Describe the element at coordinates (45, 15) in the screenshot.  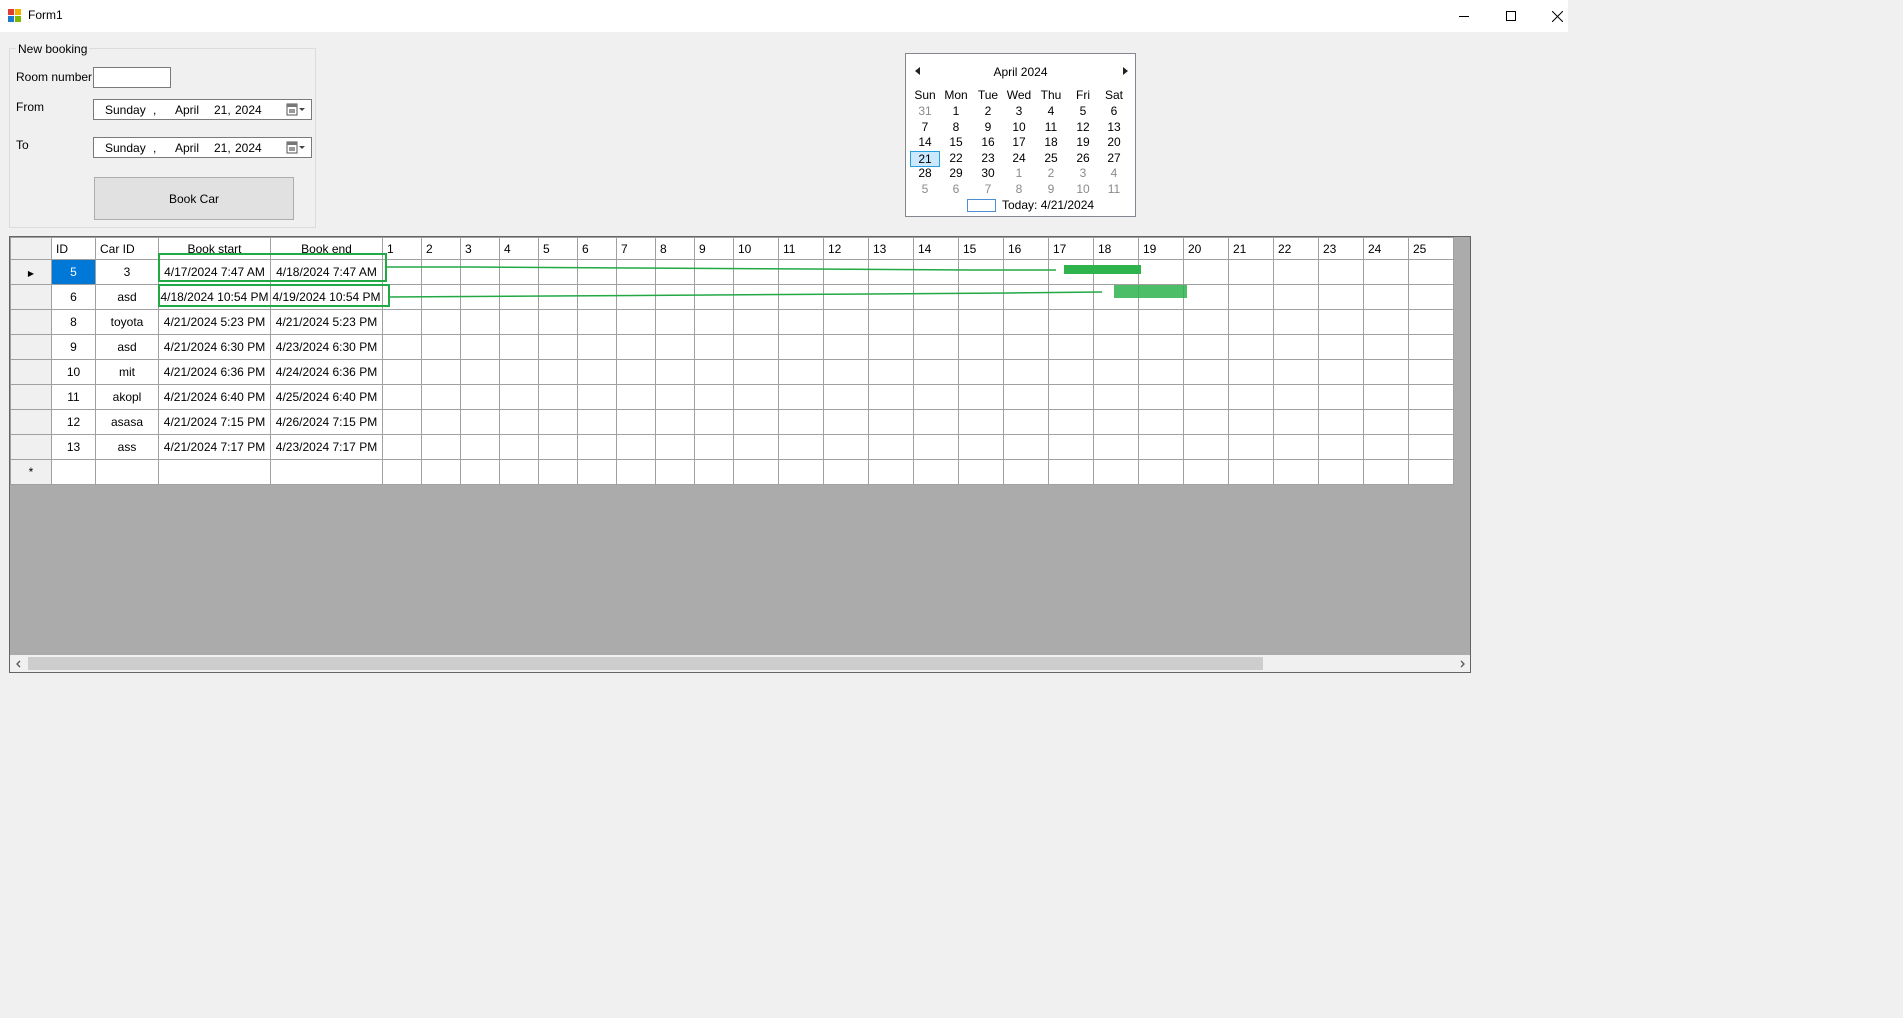
I see `window-title: Form1` at that location.